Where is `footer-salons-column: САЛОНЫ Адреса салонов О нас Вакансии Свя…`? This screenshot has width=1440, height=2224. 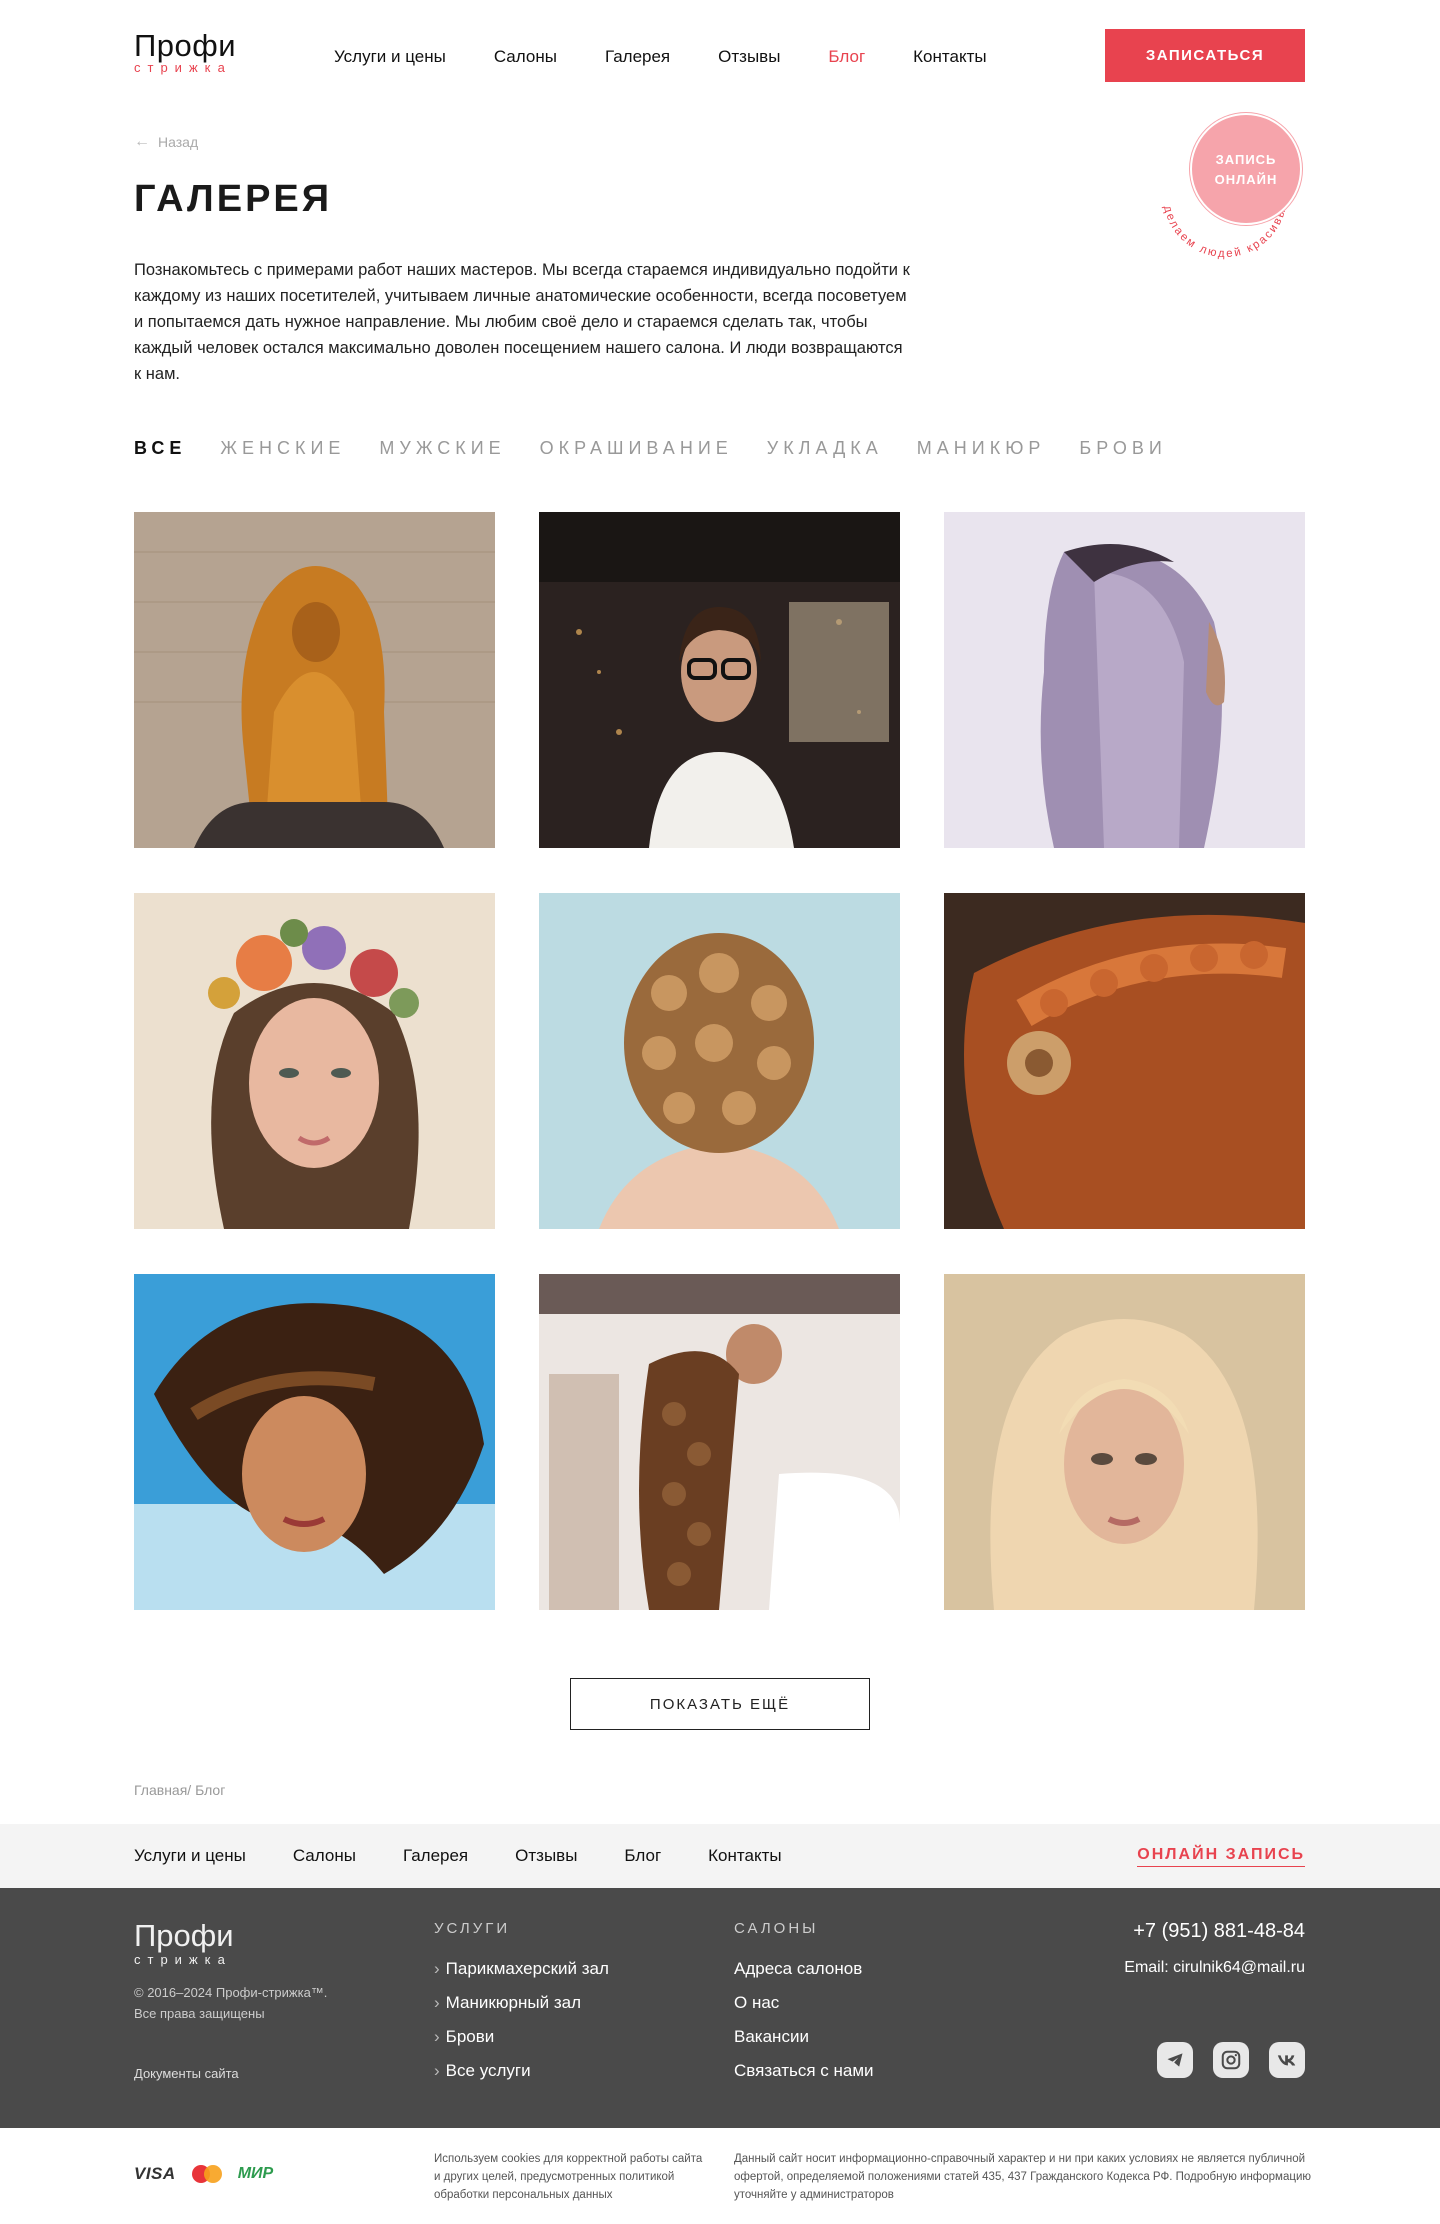 footer-salons-column: САЛОНЫ Адреса салонов О нас Вакансии Свя… is located at coordinates (804, 2007).